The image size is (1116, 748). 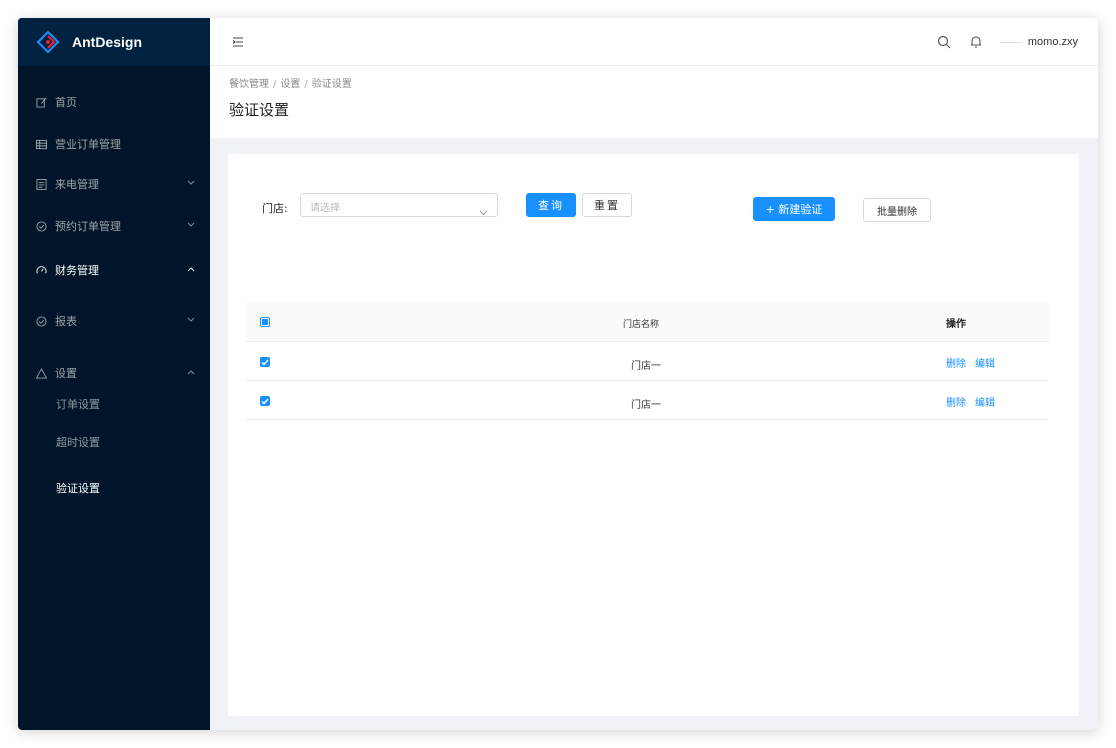 I want to click on breadcrumb-item-current: 验证设置, so click(x=331, y=84).